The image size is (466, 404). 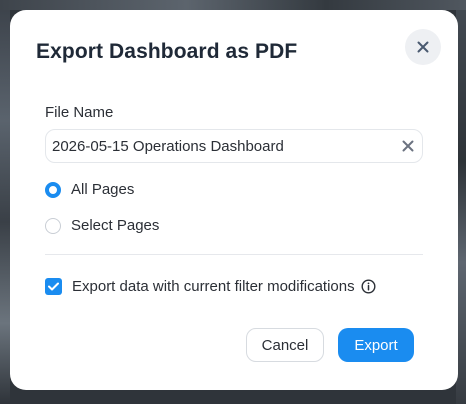 What do you see at coordinates (285, 345) in the screenshot?
I see `cancel-button: Cancel` at bounding box center [285, 345].